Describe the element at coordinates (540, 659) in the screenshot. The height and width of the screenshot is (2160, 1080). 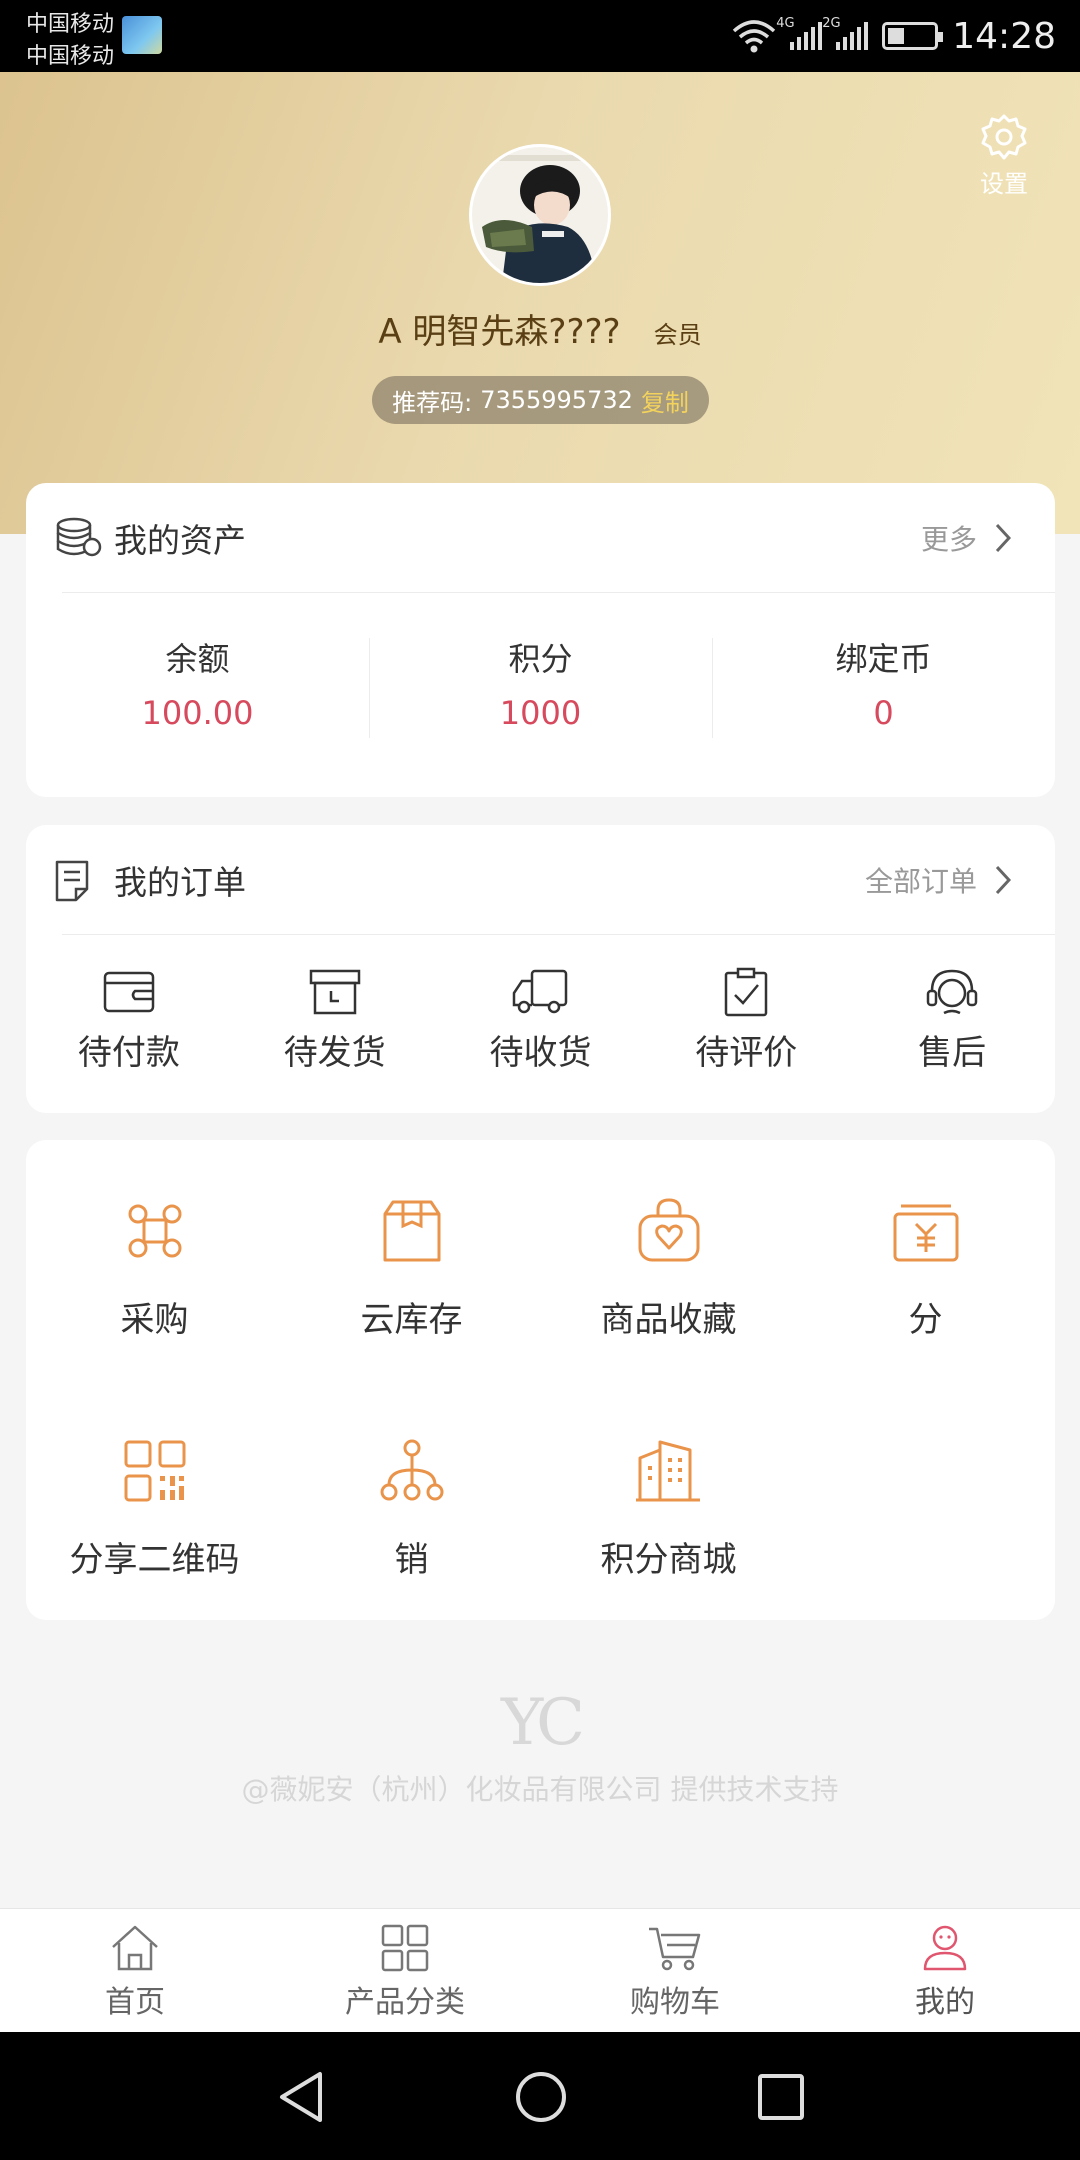
I see `asset-label: 积分` at that location.